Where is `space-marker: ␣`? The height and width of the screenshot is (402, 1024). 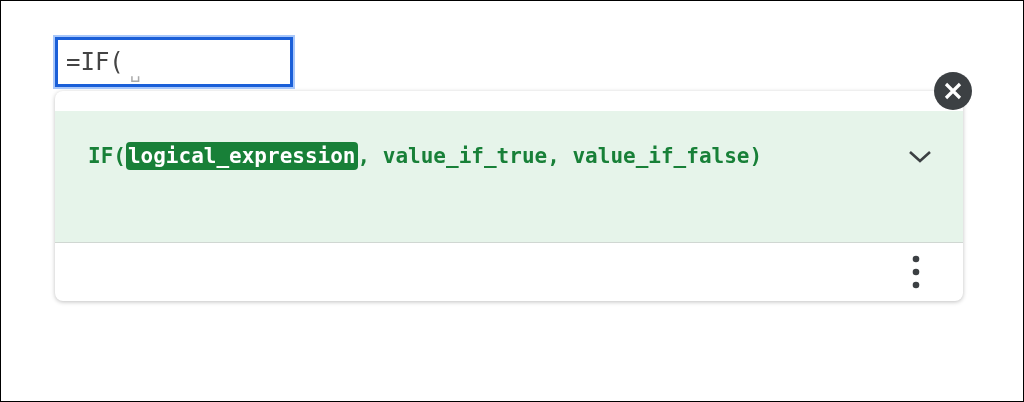
space-marker: ␣ is located at coordinates (135, 71).